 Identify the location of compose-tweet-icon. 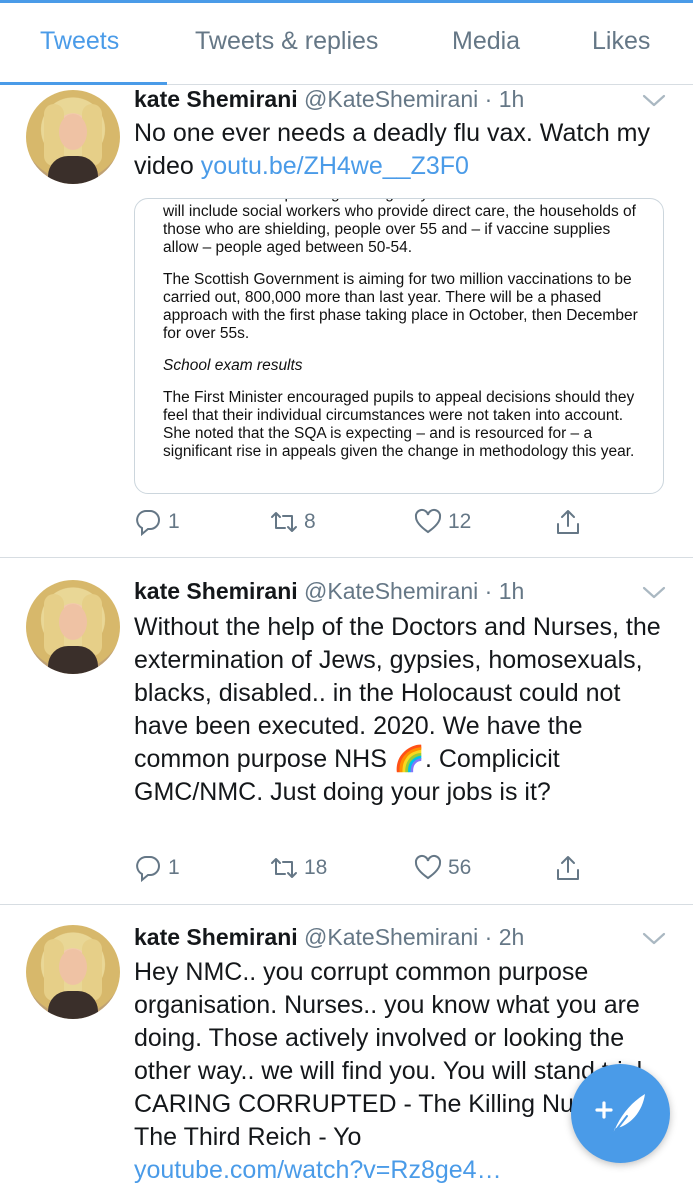
(620, 1114).